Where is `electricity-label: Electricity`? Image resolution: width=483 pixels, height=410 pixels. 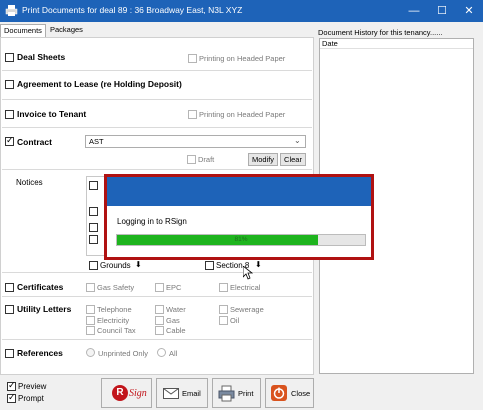
electricity-label: Electricity is located at coordinates (113, 320).